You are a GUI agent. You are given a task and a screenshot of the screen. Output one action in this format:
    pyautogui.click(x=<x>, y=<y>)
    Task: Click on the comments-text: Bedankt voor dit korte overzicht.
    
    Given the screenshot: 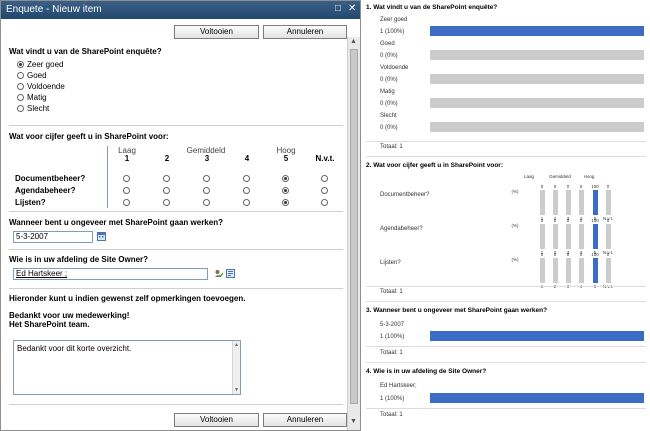 What is the action you would take?
    pyautogui.click(x=74, y=348)
    